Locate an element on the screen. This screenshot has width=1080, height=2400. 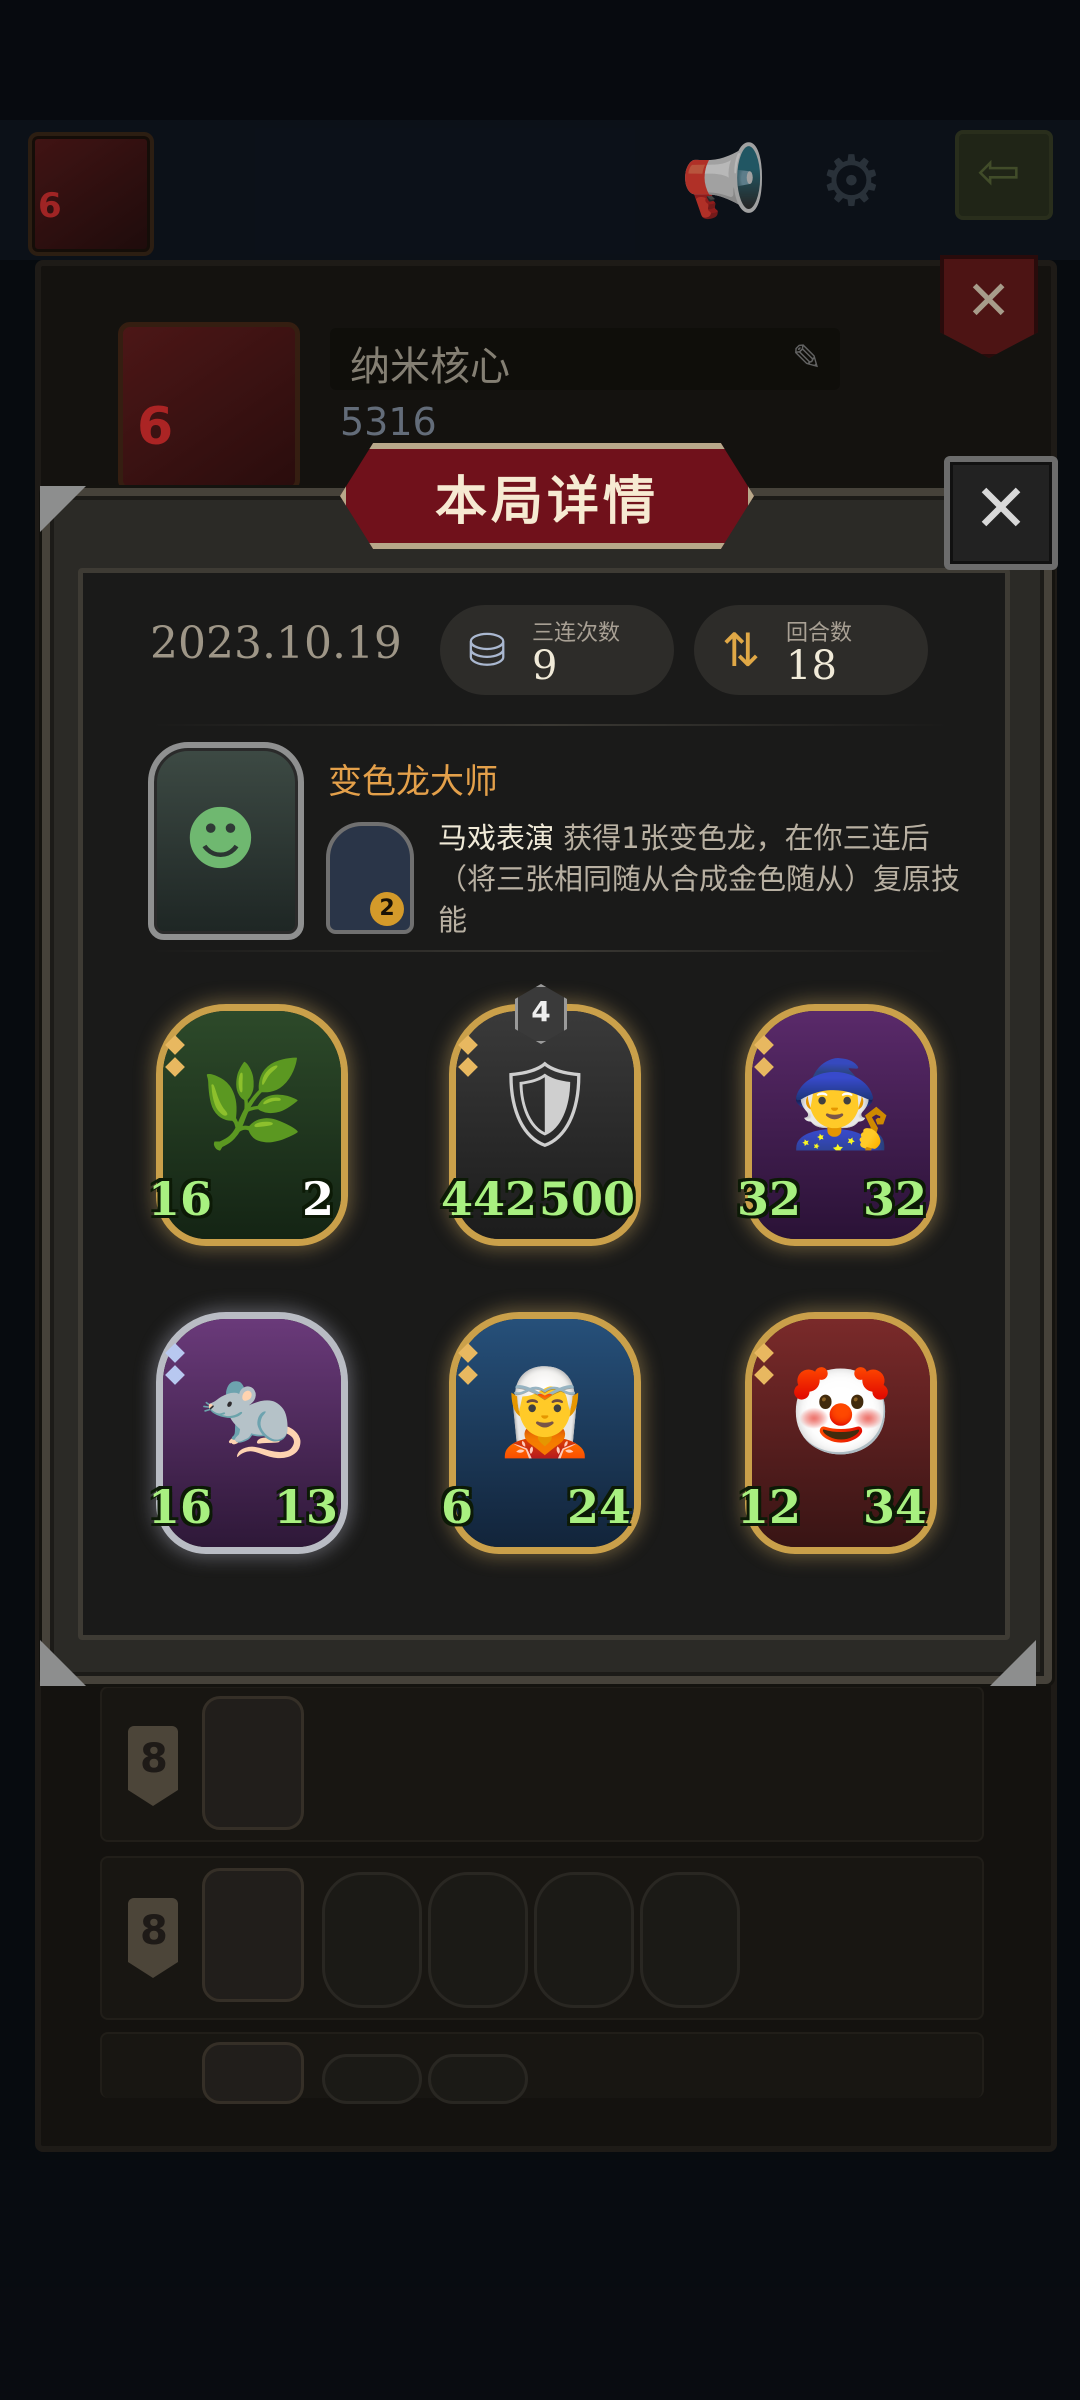
hero-portrait: ☻ is located at coordinates (226, 841).